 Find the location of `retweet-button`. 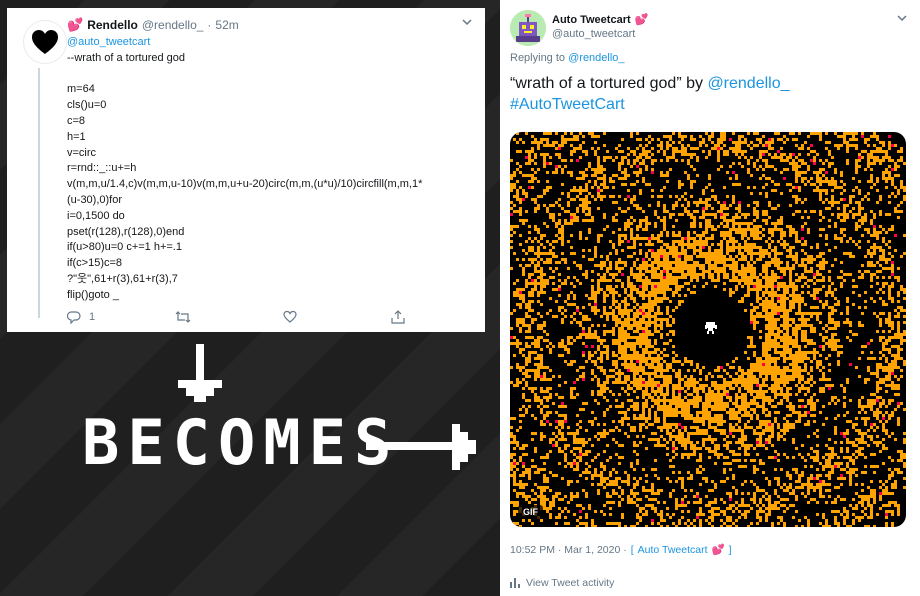

retweet-button is located at coordinates (183, 317).